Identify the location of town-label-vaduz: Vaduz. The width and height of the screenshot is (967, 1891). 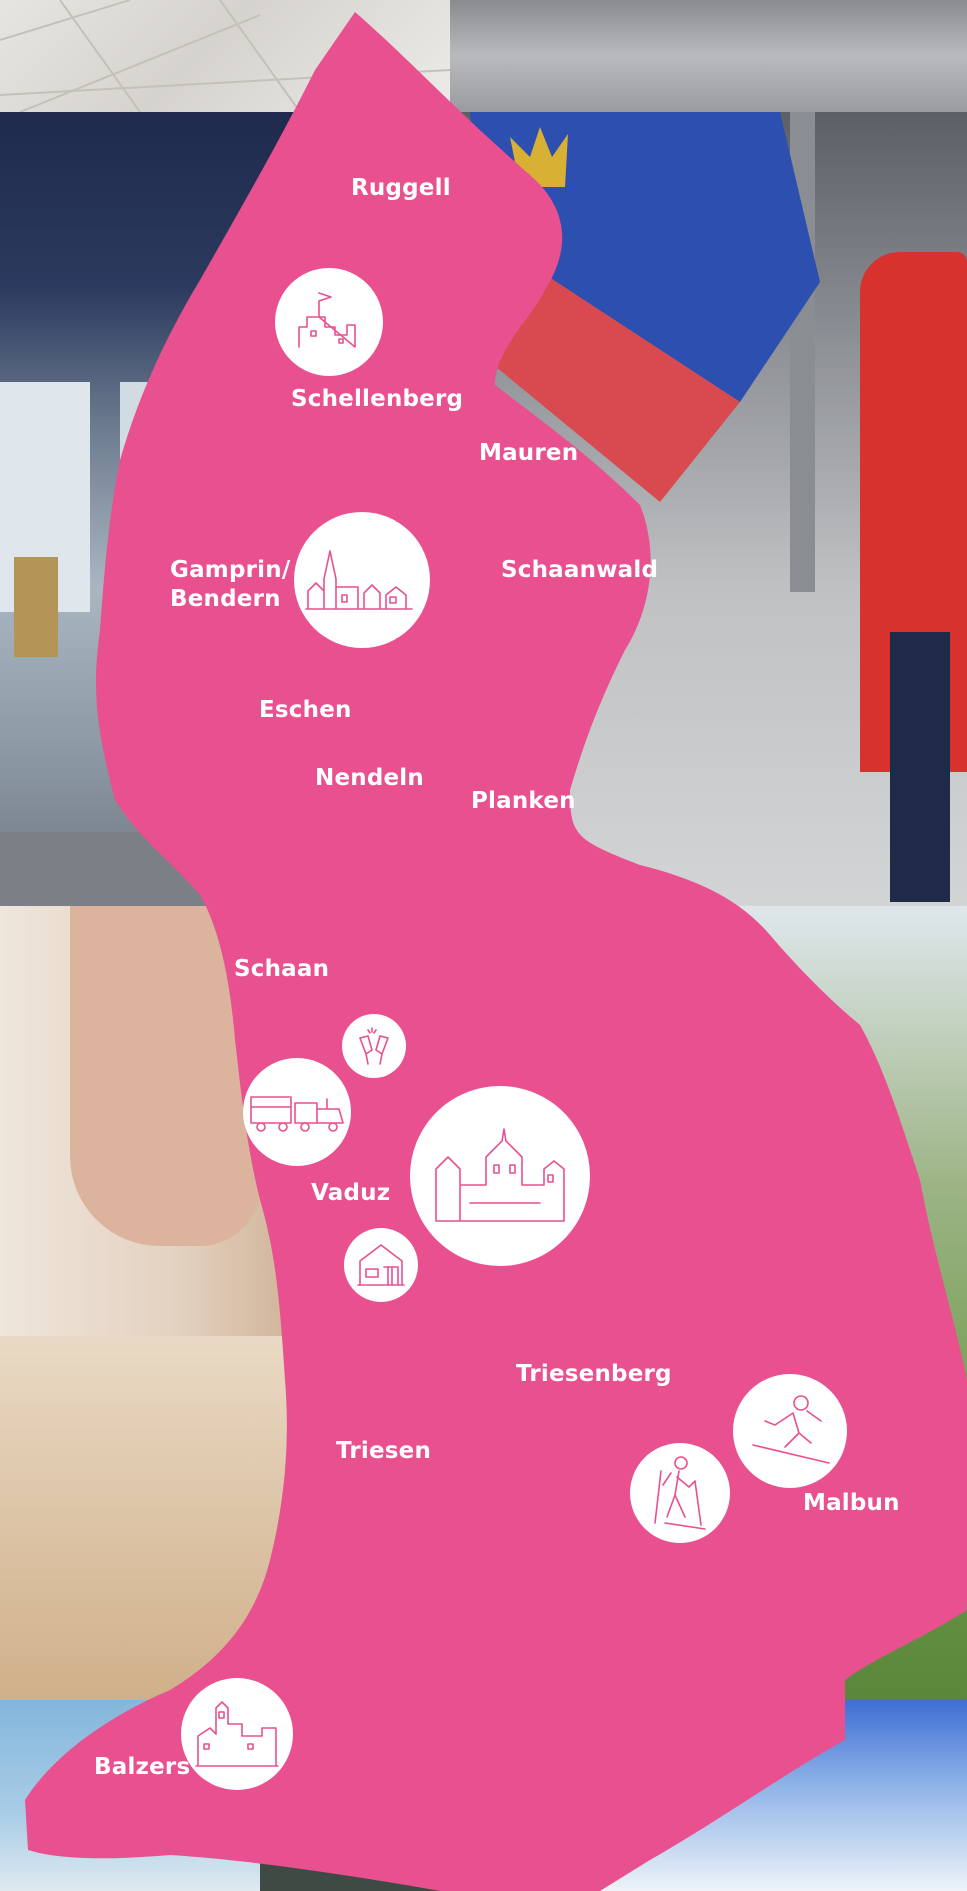
(350, 1193).